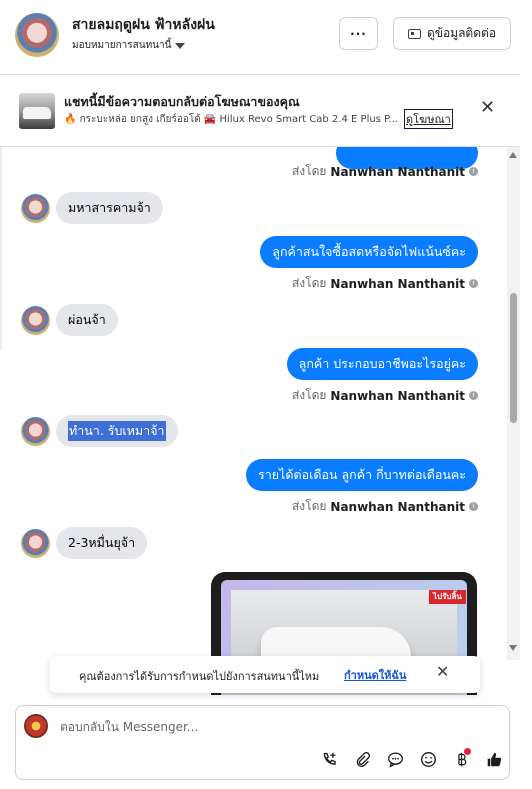 The image size is (532, 789). What do you see at coordinates (447, 597) in the screenshot?
I see `image-tag: ไปรับลิ้น` at bounding box center [447, 597].